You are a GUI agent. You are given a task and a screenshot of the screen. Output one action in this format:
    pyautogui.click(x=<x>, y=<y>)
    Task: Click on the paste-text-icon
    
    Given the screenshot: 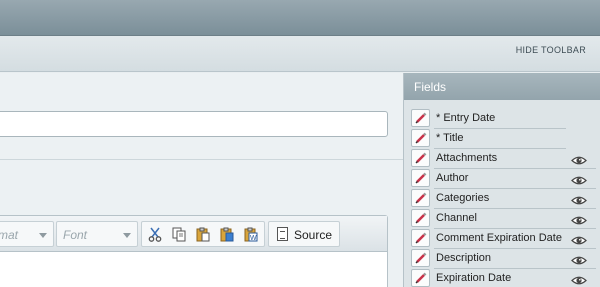 What is the action you would take?
    pyautogui.click(x=227, y=234)
    